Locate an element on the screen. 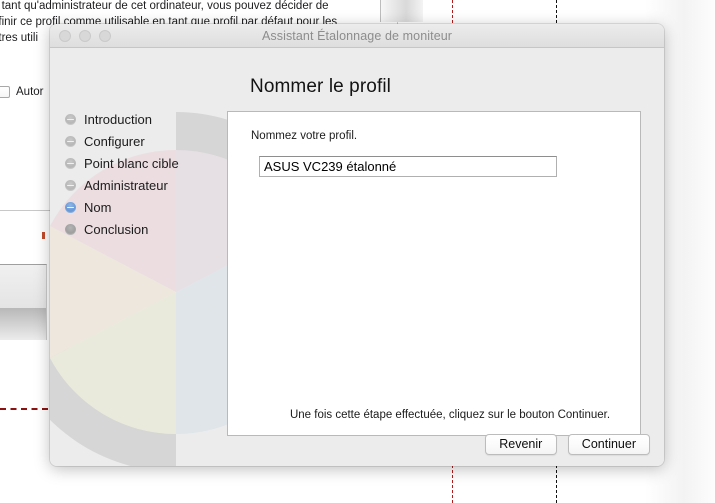 The width and height of the screenshot is (715, 503). step-bullet-active-icon is located at coordinates (70, 207).